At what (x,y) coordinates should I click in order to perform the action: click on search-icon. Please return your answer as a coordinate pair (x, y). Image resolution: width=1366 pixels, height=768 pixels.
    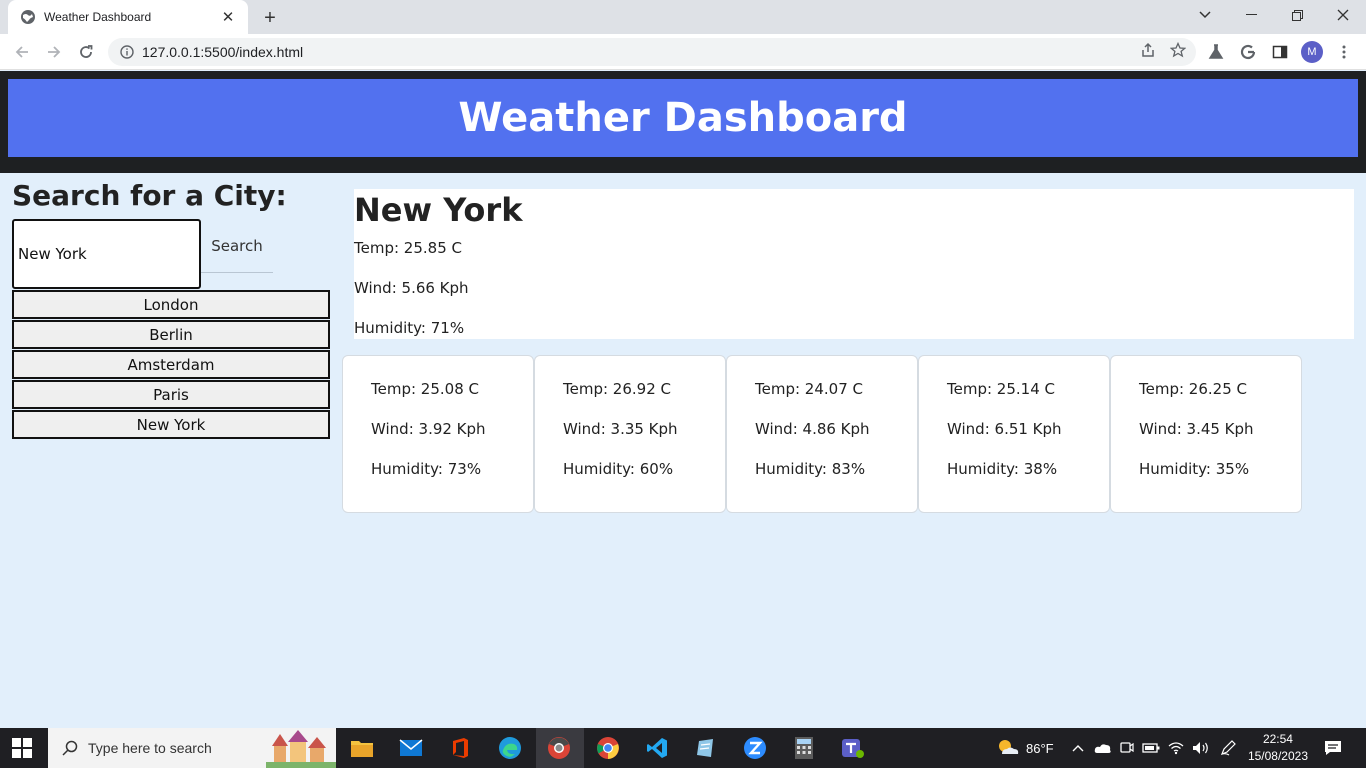
    Looking at the image, I should click on (70, 748).